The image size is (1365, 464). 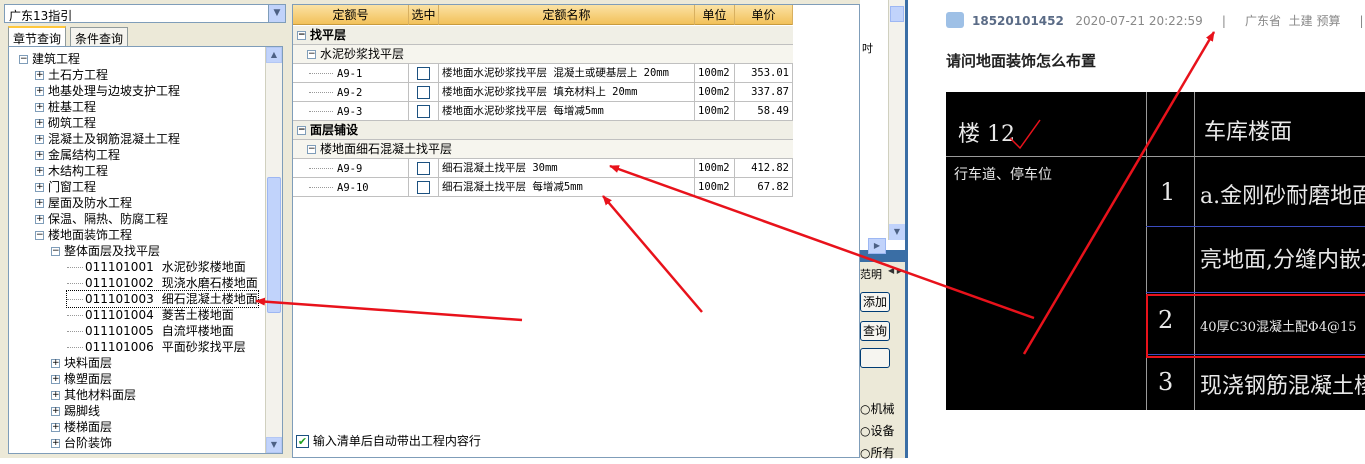 I want to click on tree-item: + 土石方工程, so click(x=71, y=75).